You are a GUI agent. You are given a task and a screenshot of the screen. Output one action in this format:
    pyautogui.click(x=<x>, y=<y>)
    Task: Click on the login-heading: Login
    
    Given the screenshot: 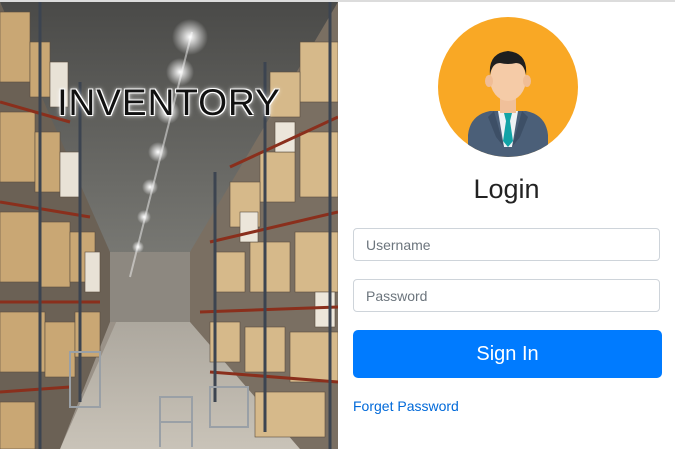 What is the action you would take?
    pyautogui.click(x=506, y=189)
    